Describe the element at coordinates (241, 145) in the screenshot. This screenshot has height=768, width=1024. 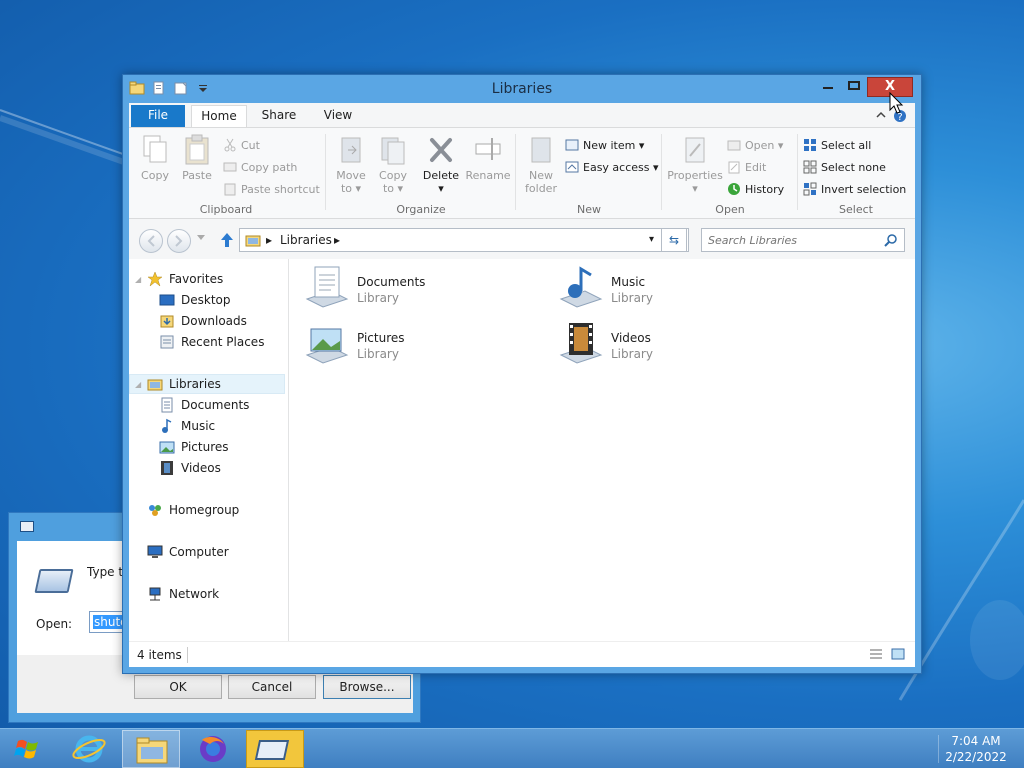
I see `cut-button: Cut` at that location.